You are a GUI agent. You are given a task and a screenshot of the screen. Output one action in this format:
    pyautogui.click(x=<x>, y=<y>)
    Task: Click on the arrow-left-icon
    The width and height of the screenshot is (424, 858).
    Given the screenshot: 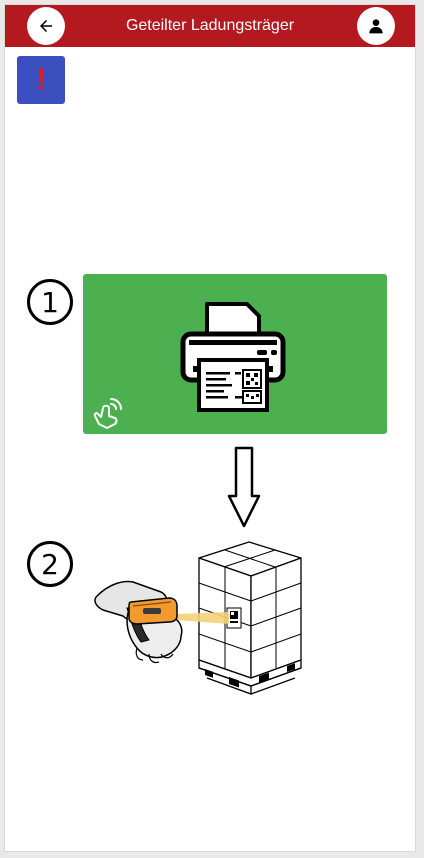 What is the action you would take?
    pyautogui.click(x=46, y=26)
    